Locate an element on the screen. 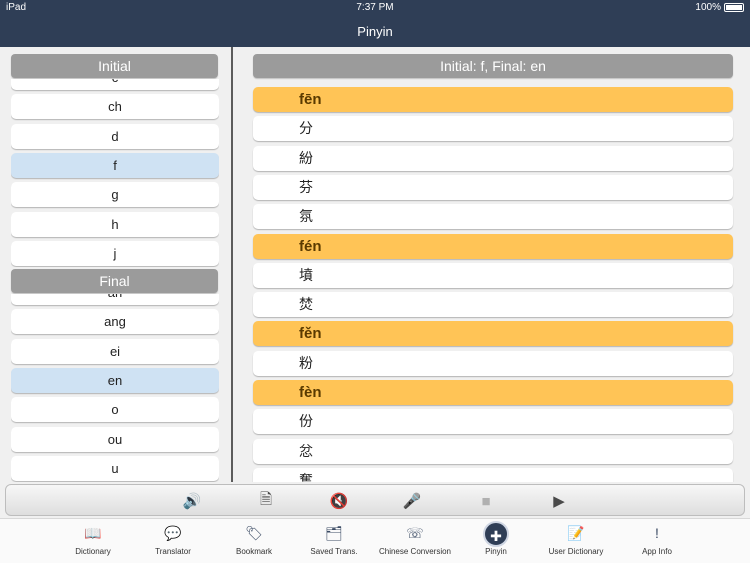  results-header-label: Initial: f, Final: en is located at coordinates (493, 66).